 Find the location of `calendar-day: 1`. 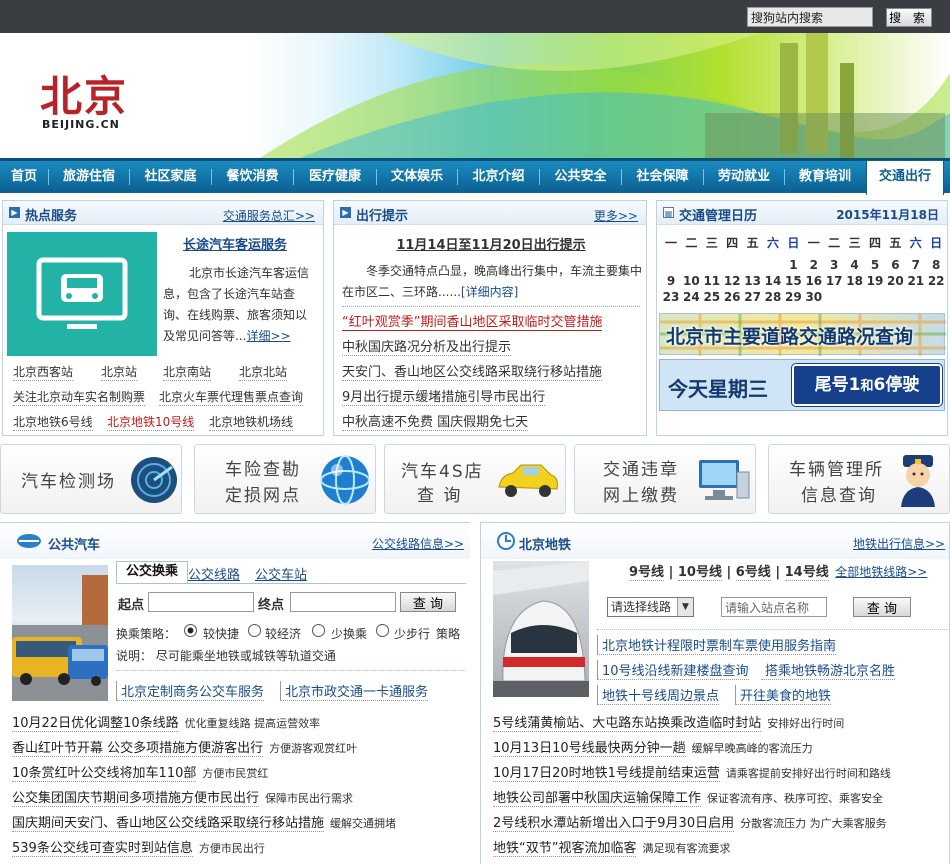

calendar-day: 1 is located at coordinates (793, 265).